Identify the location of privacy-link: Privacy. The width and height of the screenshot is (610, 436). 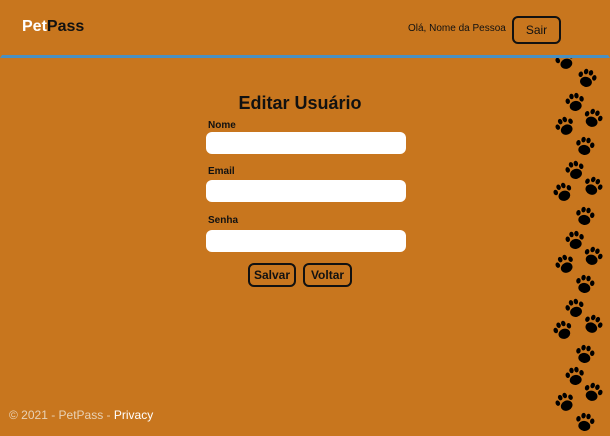
(133, 415).